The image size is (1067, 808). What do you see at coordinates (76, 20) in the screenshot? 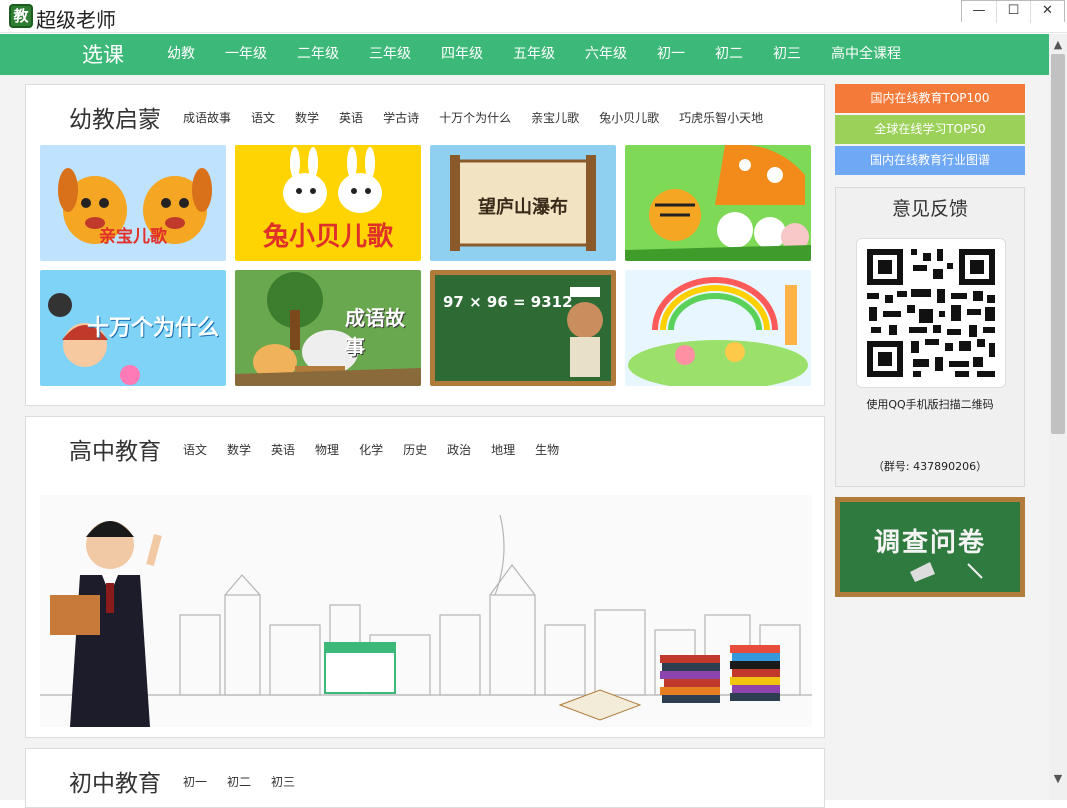
I see `app-title: 超级老师` at bounding box center [76, 20].